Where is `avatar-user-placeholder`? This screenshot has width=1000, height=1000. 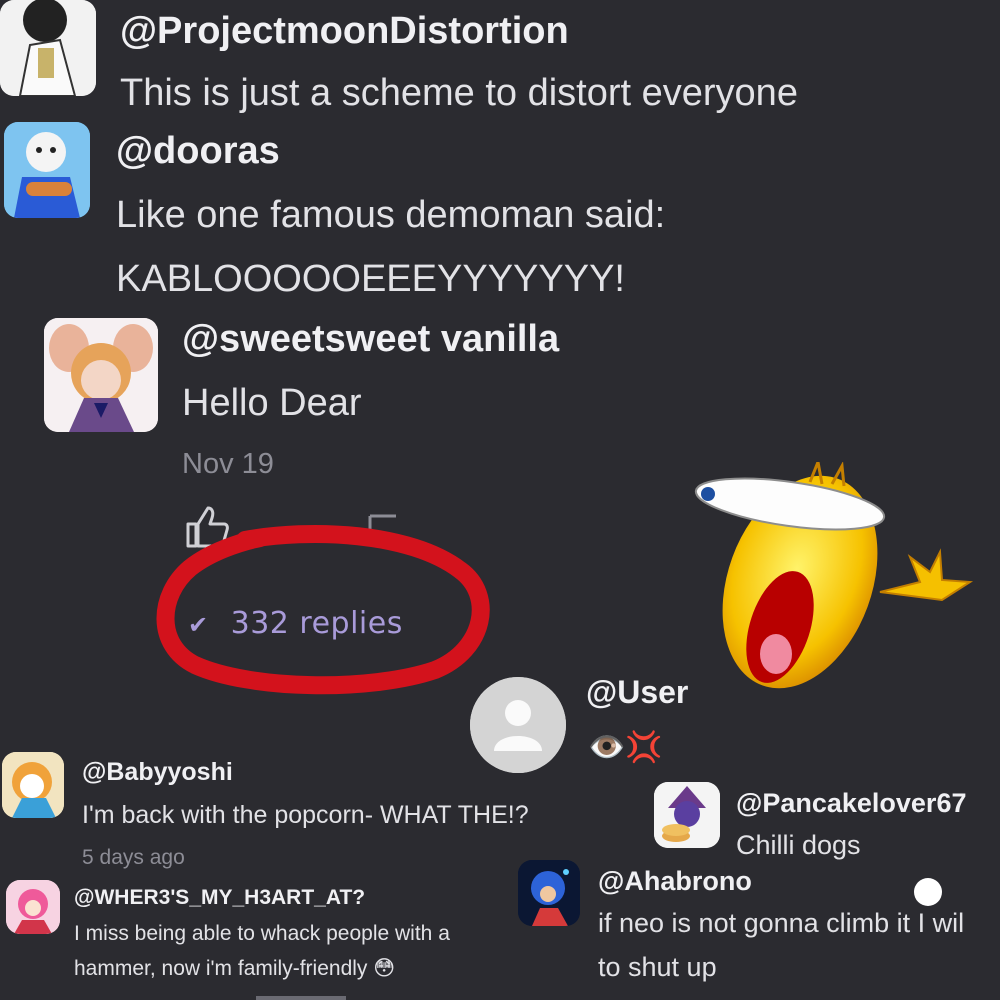 avatar-user-placeholder is located at coordinates (518, 725).